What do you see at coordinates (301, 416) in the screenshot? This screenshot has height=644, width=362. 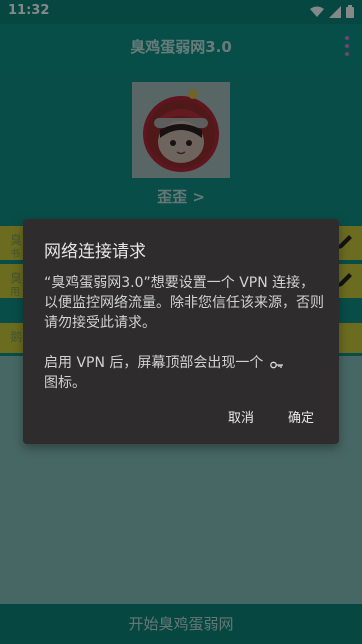 I see `confirm-button: 确定` at bounding box center [301, 416].